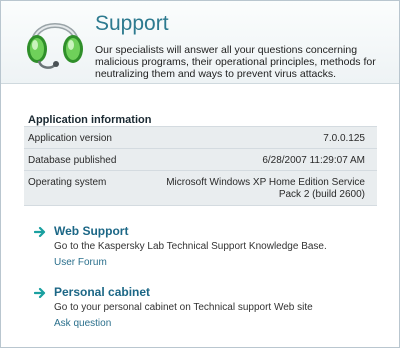 This screenshot has height=348, width=400. What do you see at coordinates (91, 231) in the screenshot?
I see `web-support-link: Web Support` at bounding box center [91, 231].